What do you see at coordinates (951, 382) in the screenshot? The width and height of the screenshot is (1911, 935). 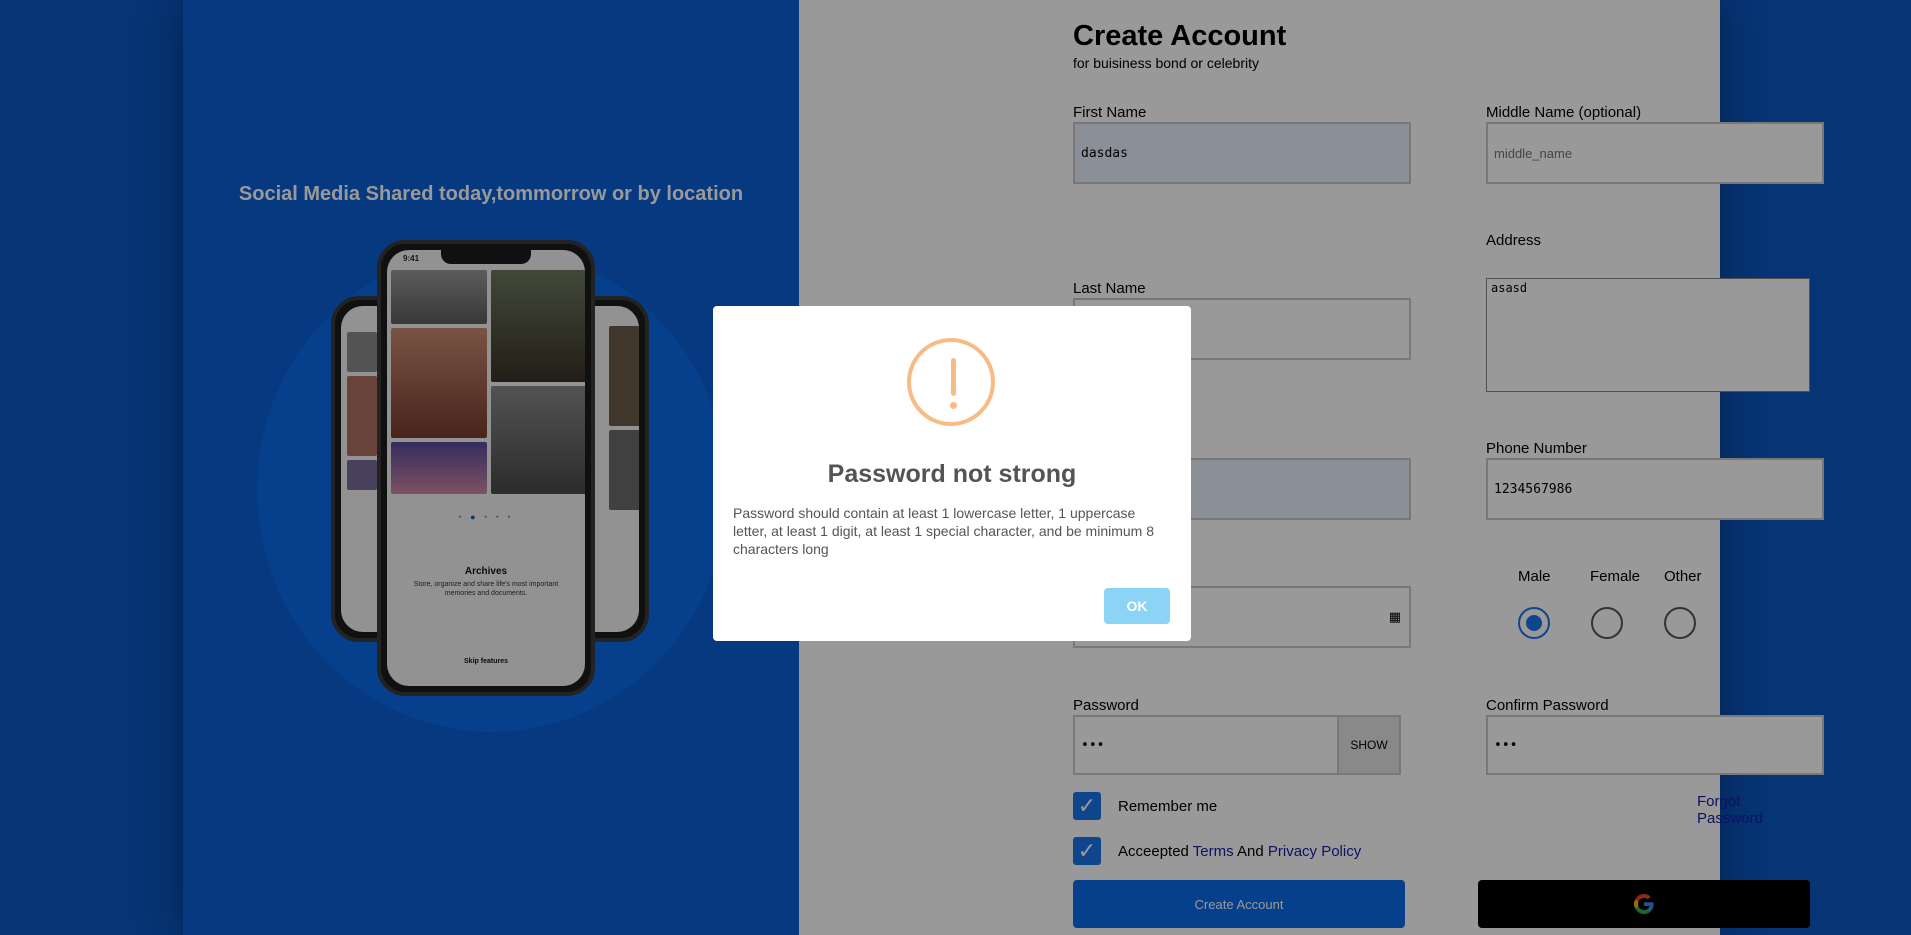 I see `warning-icon` at bounding box center [951, 382].